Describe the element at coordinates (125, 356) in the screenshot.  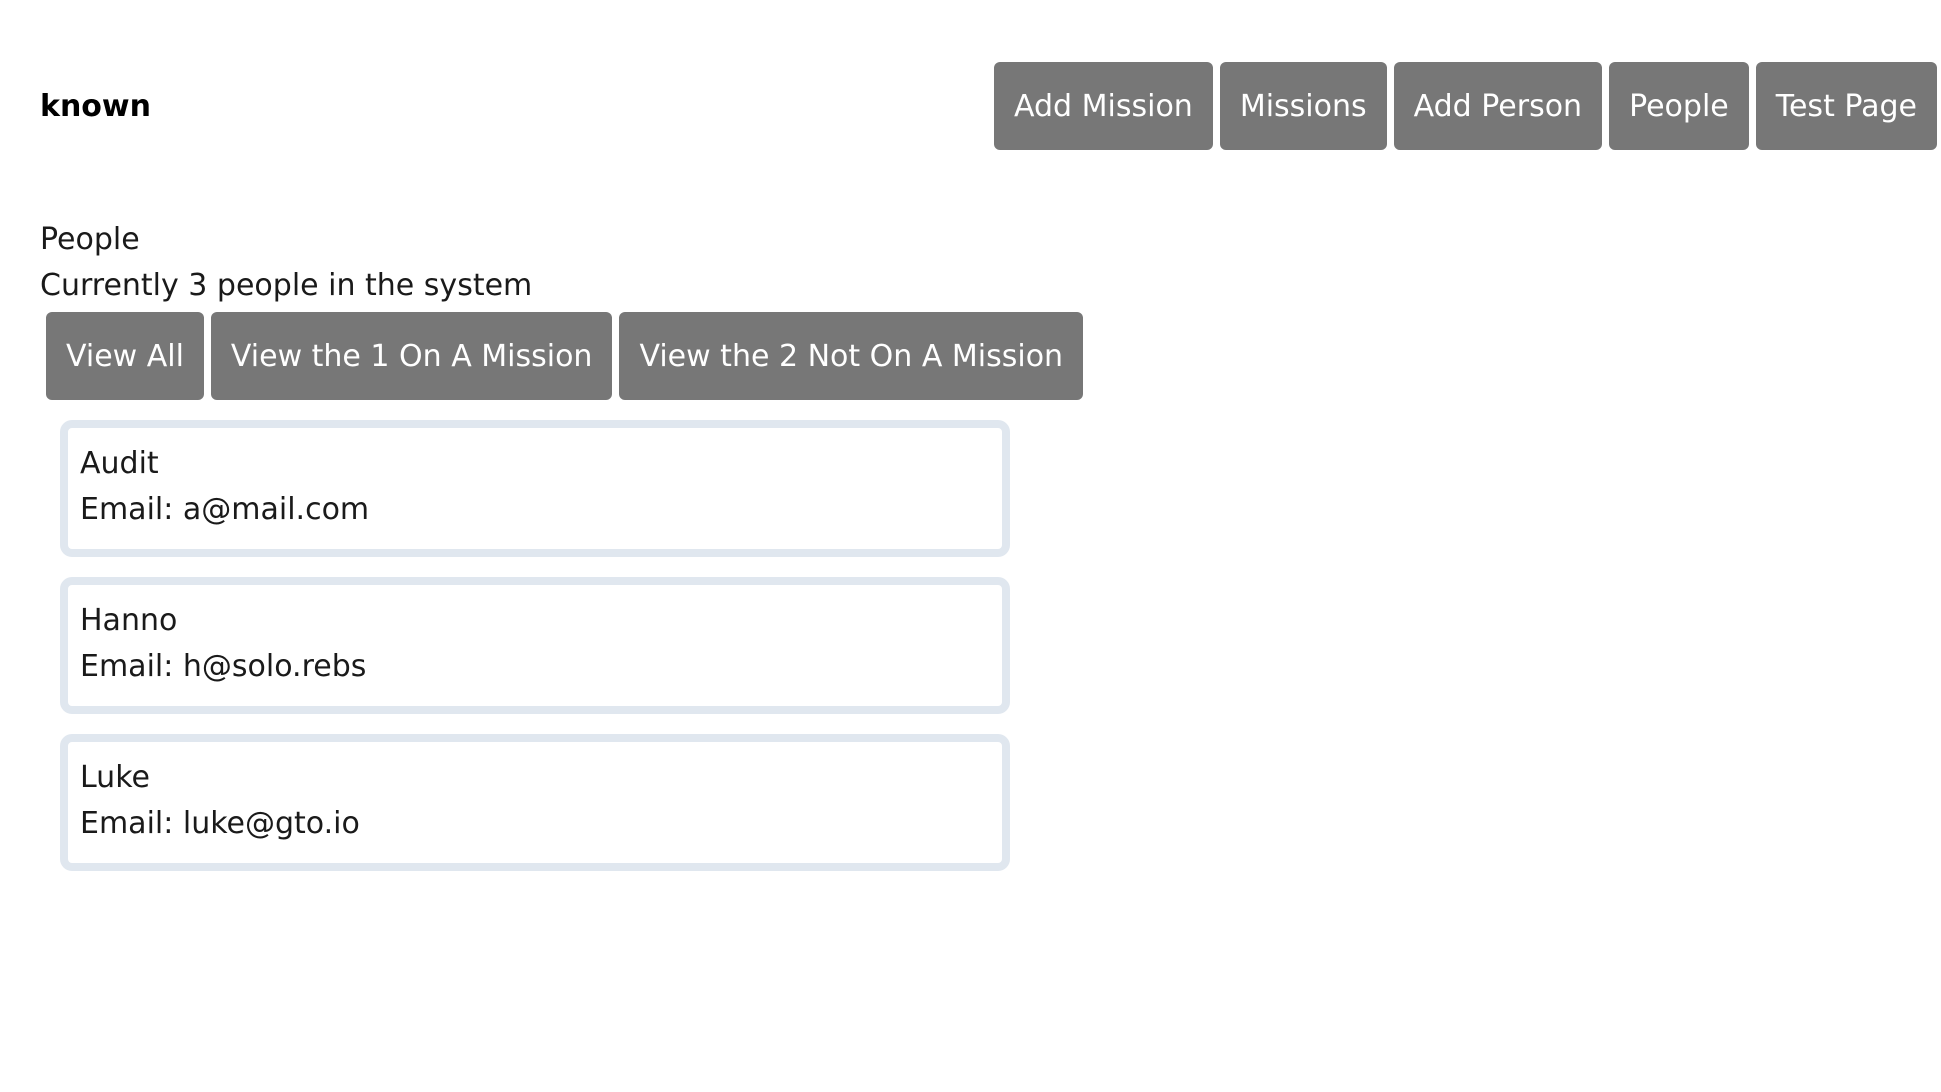
I see `view-all-button: View All` at that location.